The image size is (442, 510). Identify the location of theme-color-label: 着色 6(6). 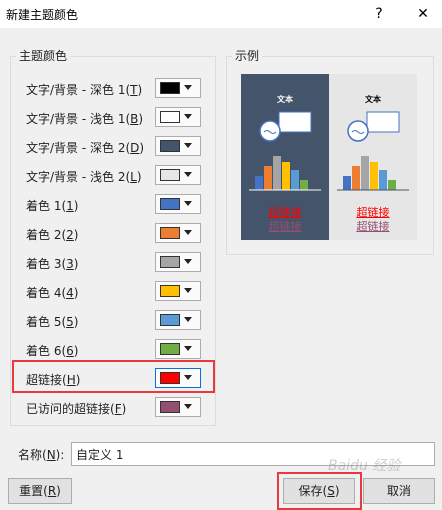
(52, 351).